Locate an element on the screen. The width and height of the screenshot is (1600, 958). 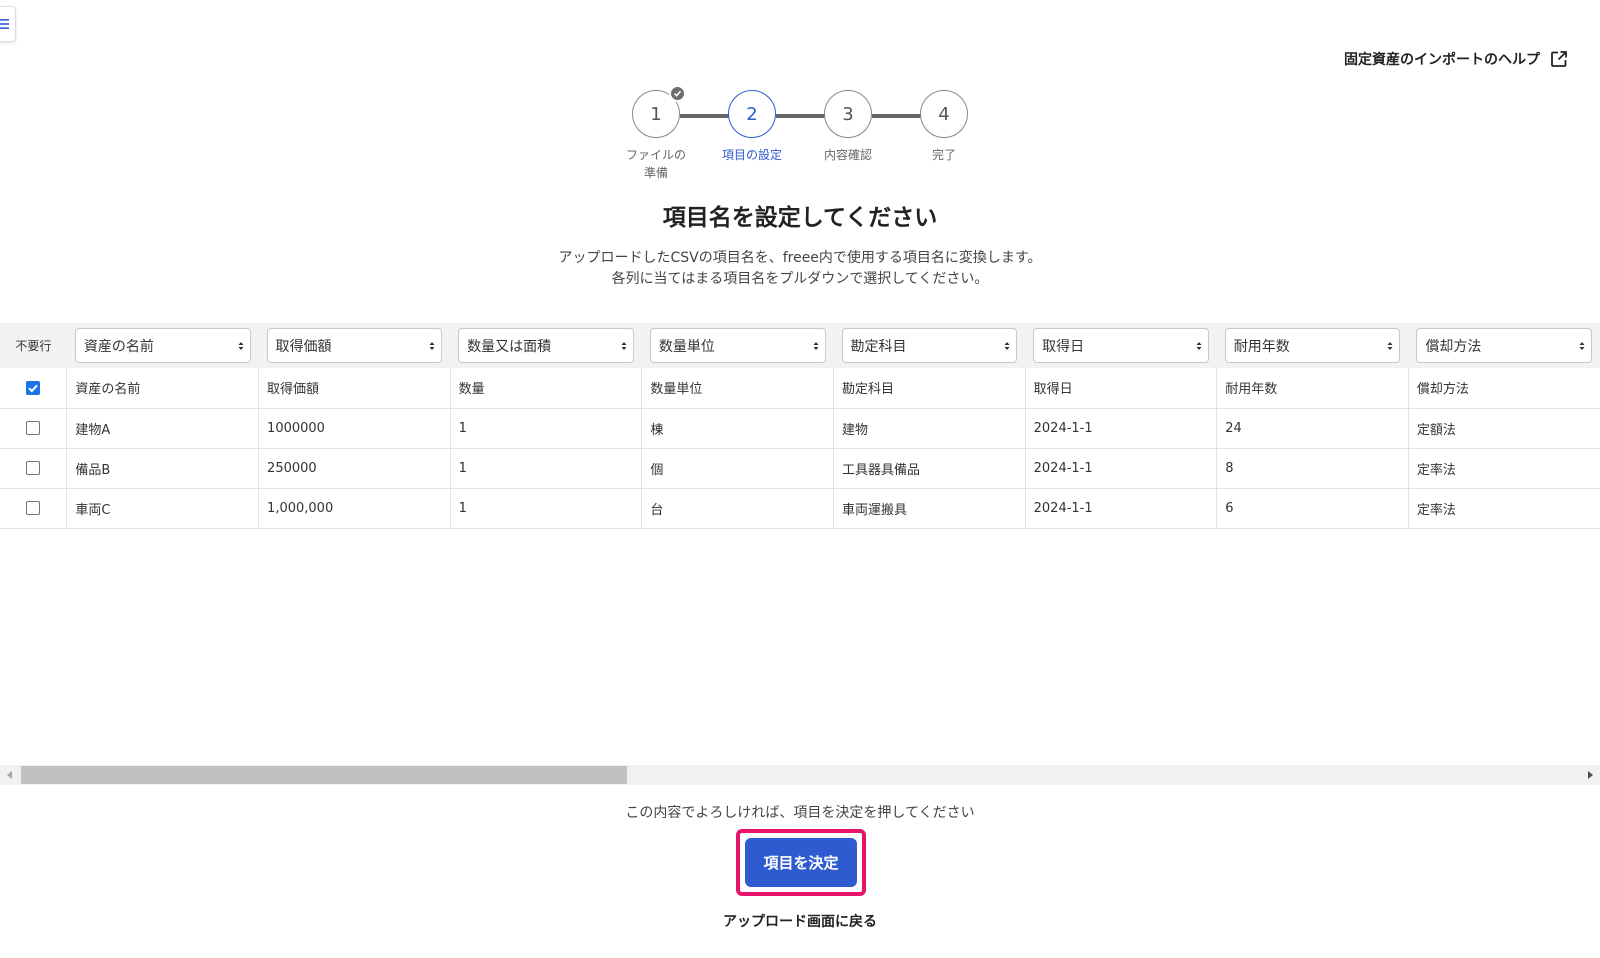
step-3: 3 内容確認 is located at coordinates (848, 127).